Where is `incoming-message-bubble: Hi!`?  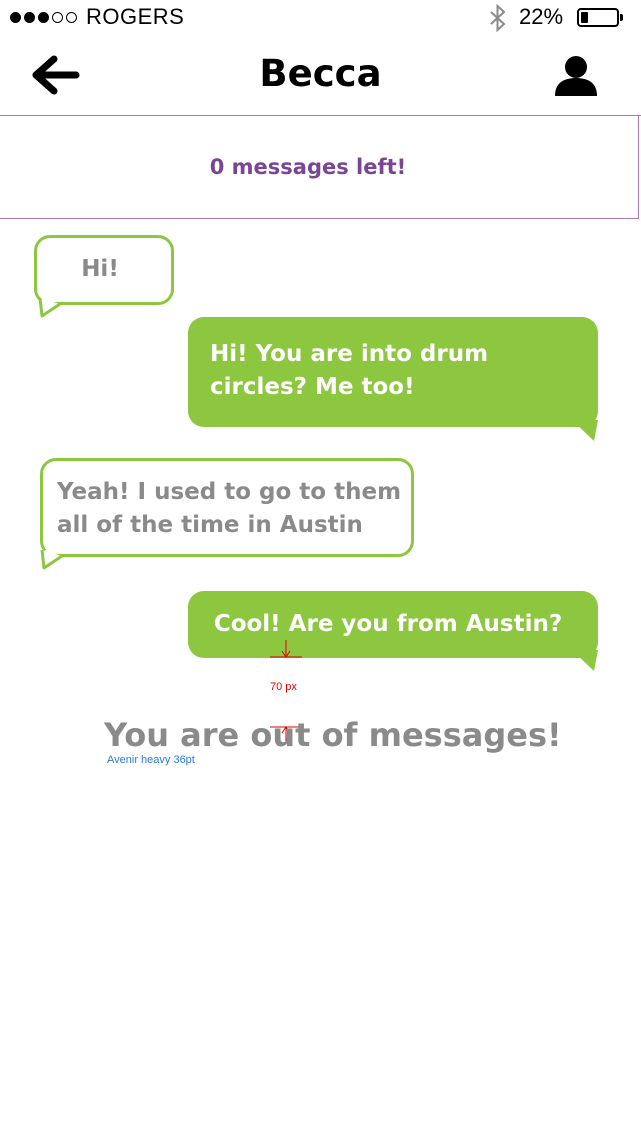
incoming-message-bubble: Hi! is located at coordinates (104, 270).